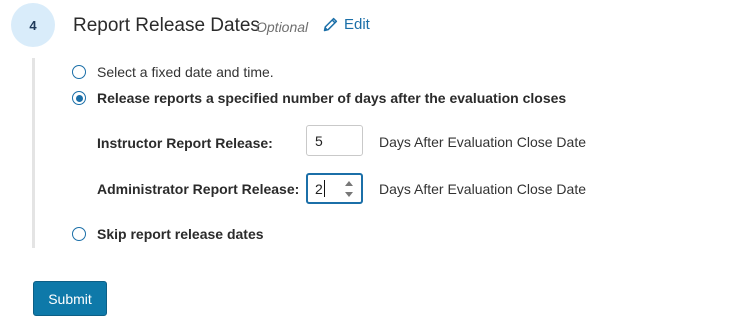 This screenshot has height=331, width=744. I want to click on radio-fixed-date: Select a fixed date and time., so click(173, 72).